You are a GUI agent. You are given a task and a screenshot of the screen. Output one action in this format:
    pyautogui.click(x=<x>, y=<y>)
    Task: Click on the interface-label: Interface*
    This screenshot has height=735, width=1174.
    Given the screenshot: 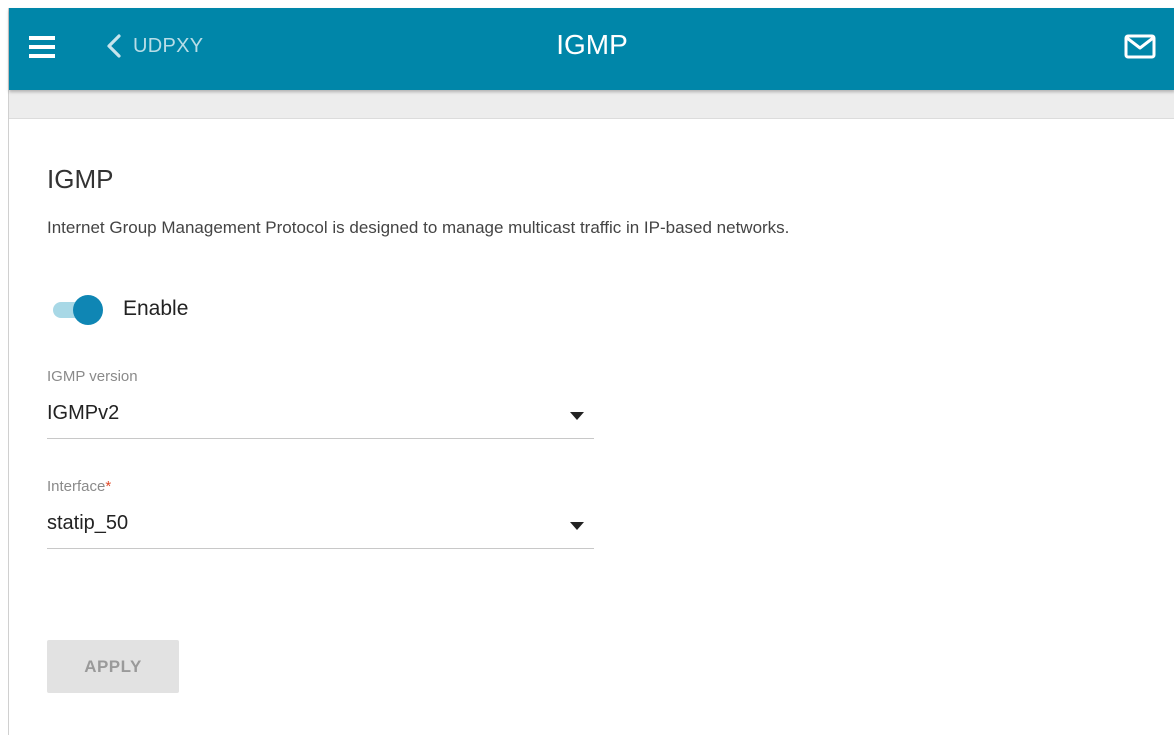 What is the action you would take?
    pyautogui.click(x=79, y=486)
    